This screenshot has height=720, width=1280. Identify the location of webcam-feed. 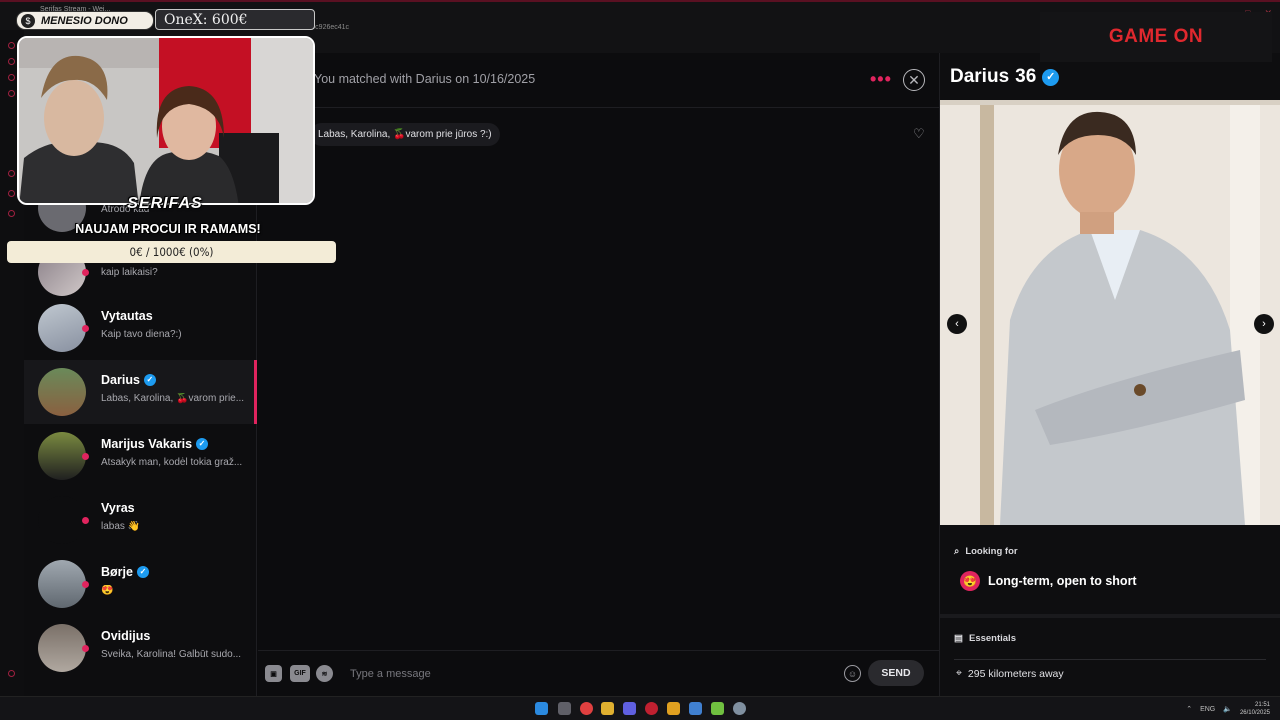
(166, 120).